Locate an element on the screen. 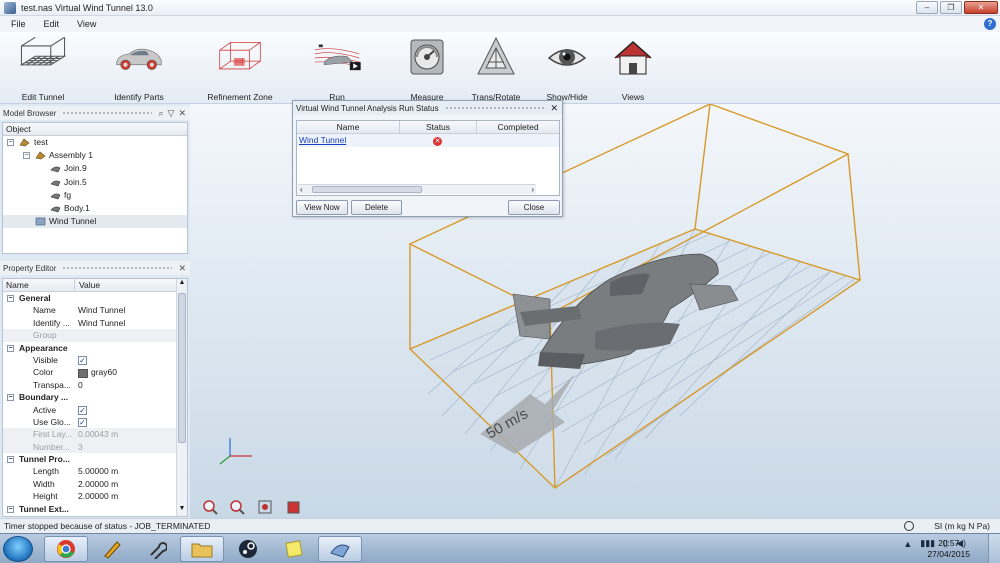  crosshair-icon is located at coordinates (909, 526).